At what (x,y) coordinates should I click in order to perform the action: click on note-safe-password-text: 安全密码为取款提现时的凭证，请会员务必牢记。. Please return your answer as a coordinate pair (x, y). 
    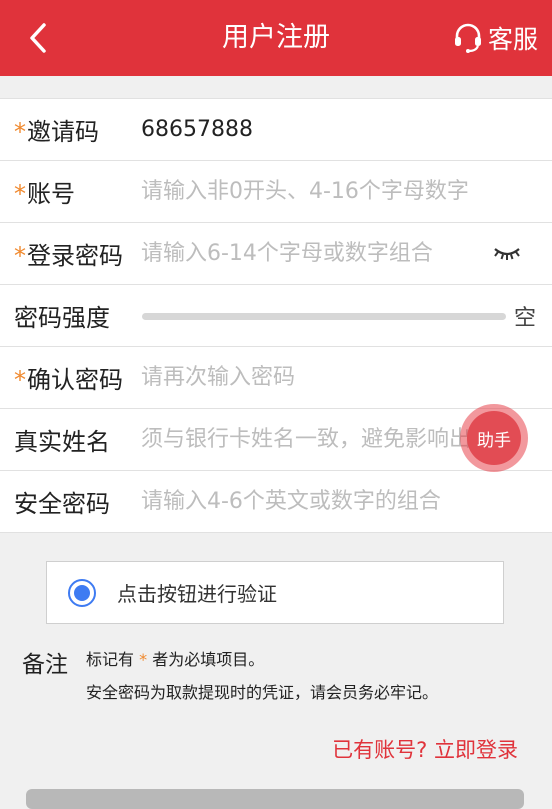
    Looking at the image, I should click on (262, 692).